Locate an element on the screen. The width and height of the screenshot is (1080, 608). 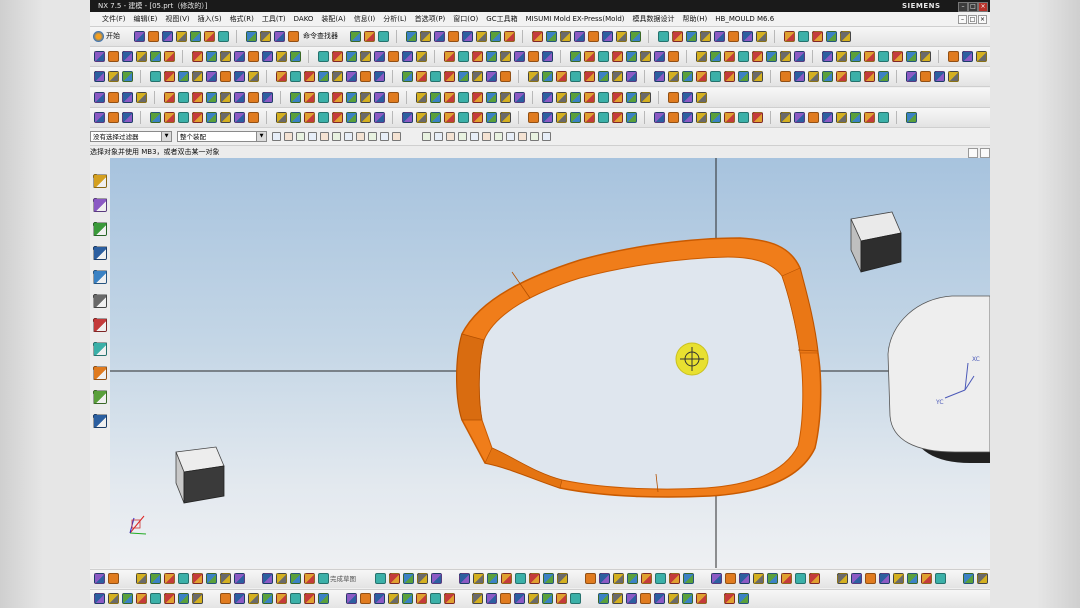
paste-icon is located at coordinates (181, 36).